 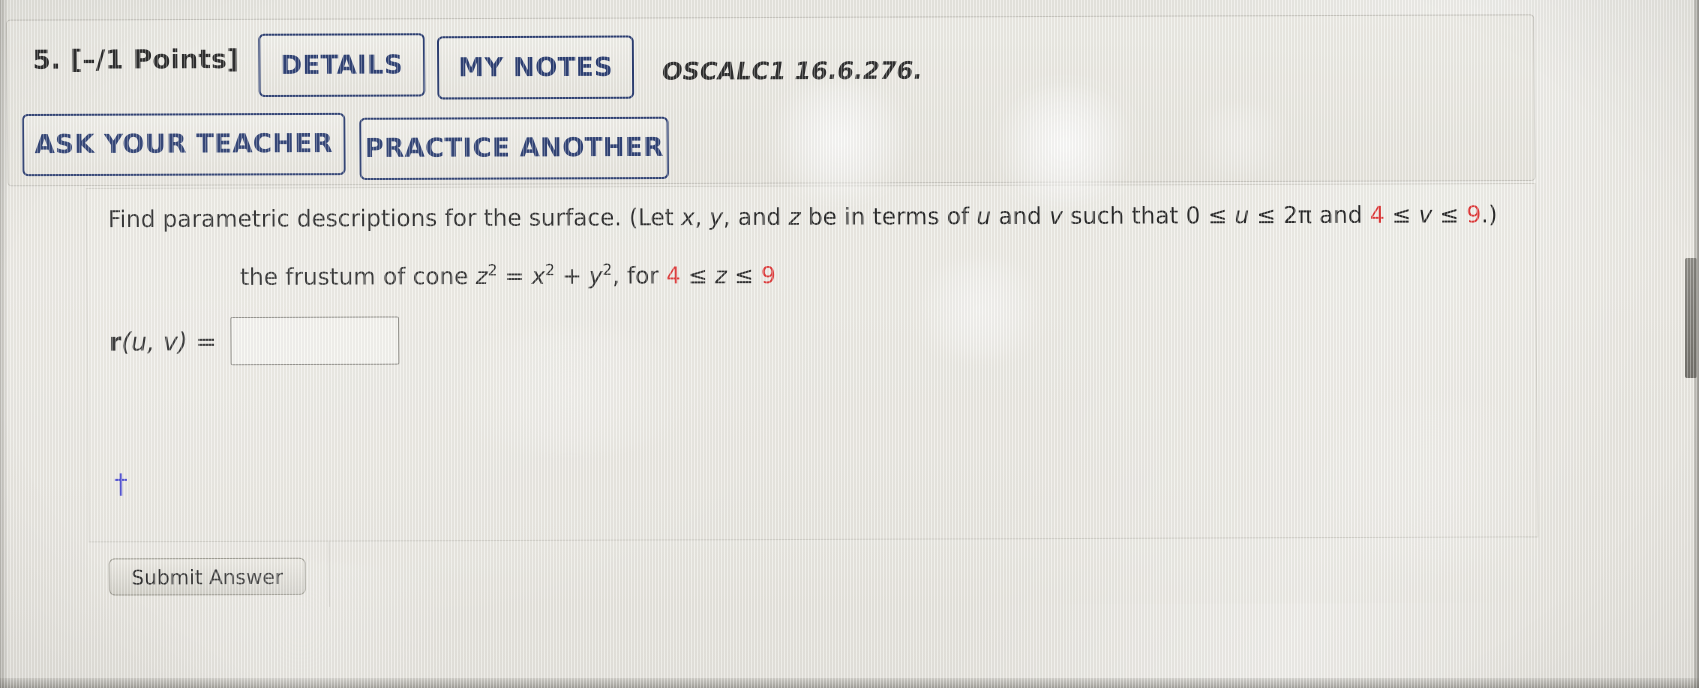 What do you see at coordinates (169, 341) in the screenshot?
I see `answer-label-args: (u, v) =` at bounding box center [169, 341].